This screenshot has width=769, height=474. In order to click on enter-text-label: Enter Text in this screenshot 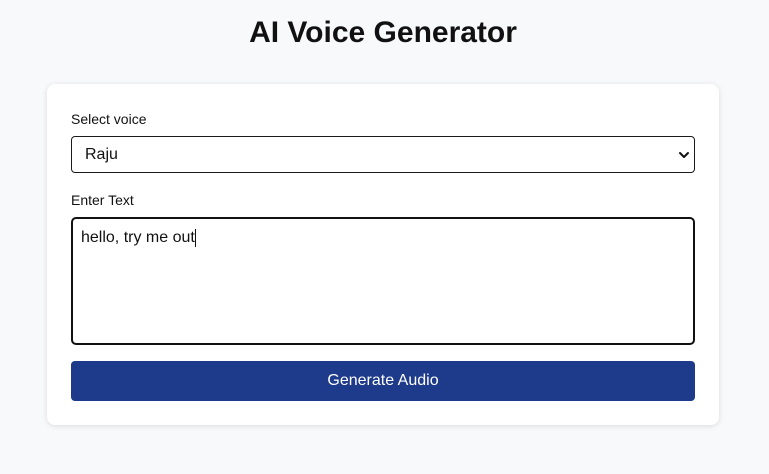, I will do `click(102, 200)`.